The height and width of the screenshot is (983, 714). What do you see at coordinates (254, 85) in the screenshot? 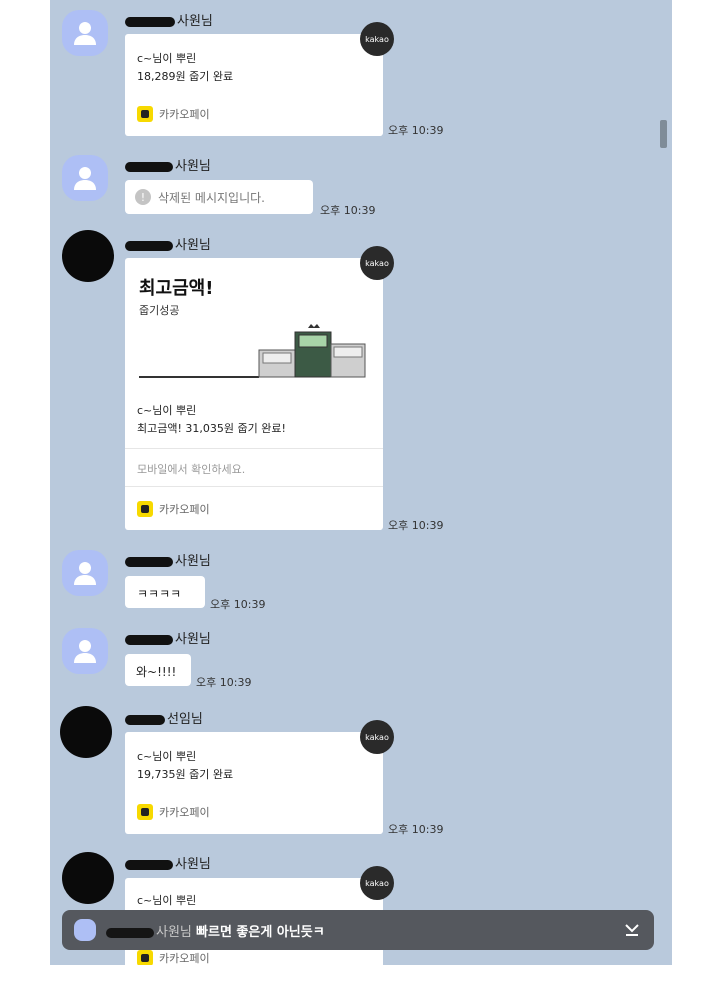
I see `kakaopay-card: c~님이 뿌린 18,289원 줍기 완료 카카오페이` at bounding box center [254, 85].